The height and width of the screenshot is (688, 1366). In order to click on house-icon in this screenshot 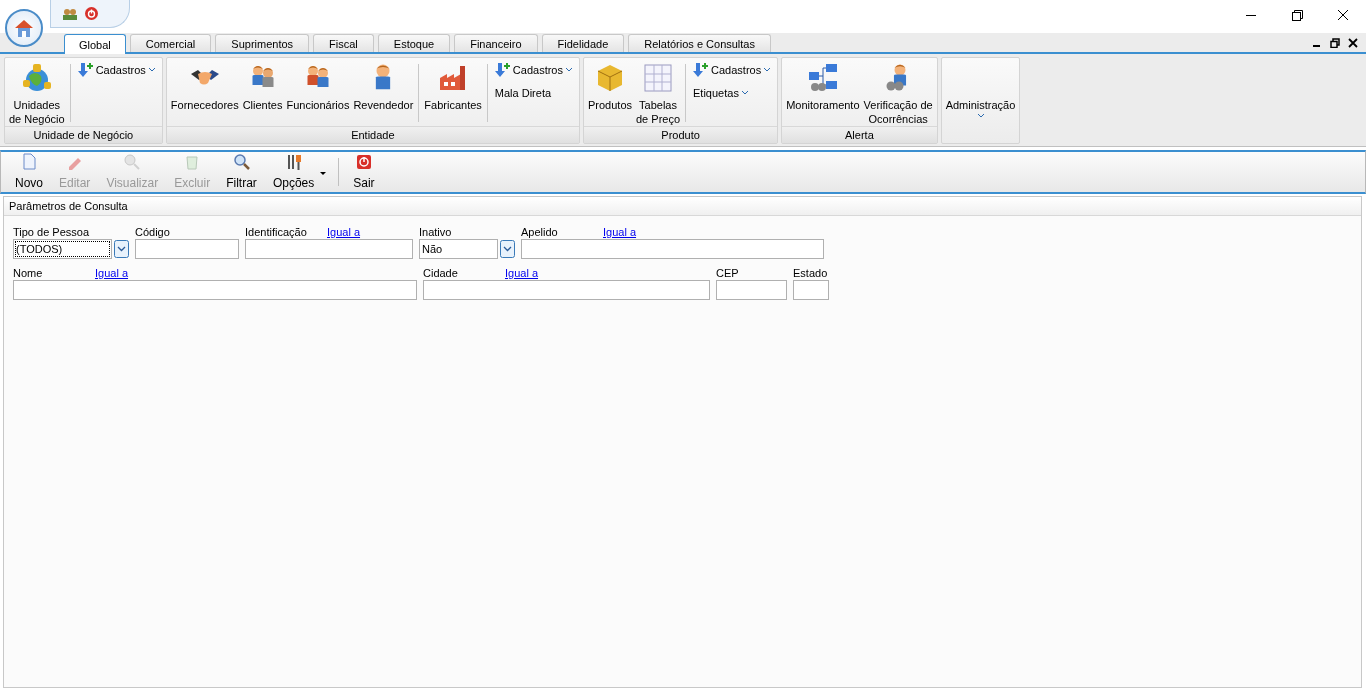, I will do `click(24, 28)`.